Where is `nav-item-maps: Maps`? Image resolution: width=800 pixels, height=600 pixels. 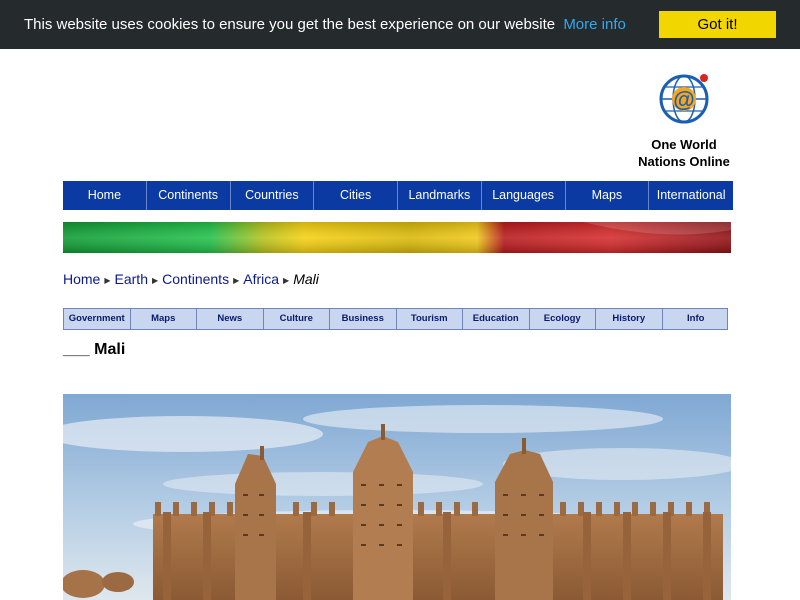 nav-item-maps: Maps is located at coordinates (608, 195).